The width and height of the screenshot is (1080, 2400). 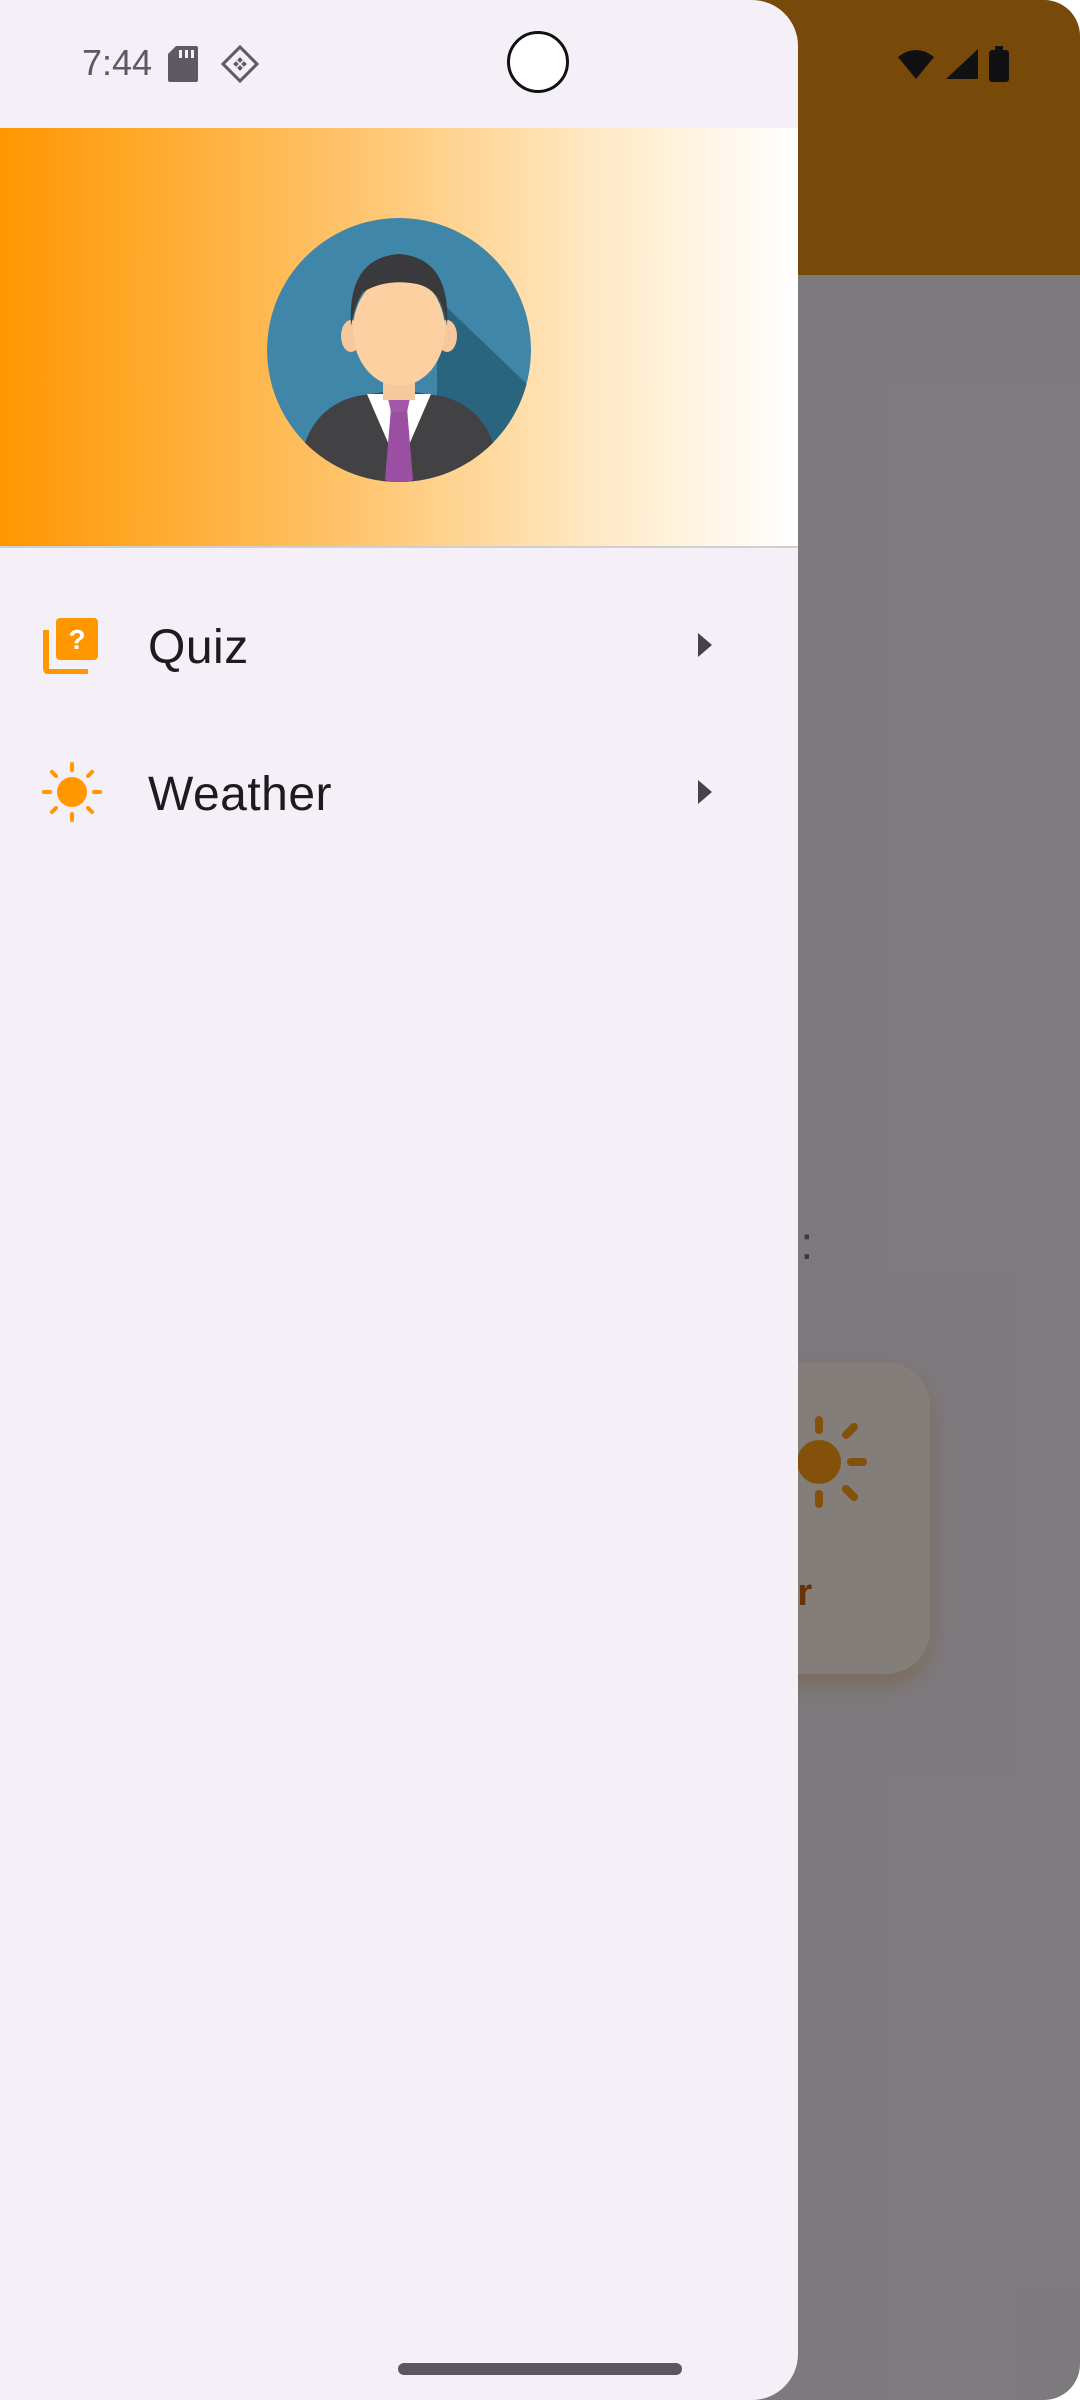 What do you see at coordinates (198, 647) in the screenshot?
I see `menu-item-label: Quiz` at bounding box center [198, 647].